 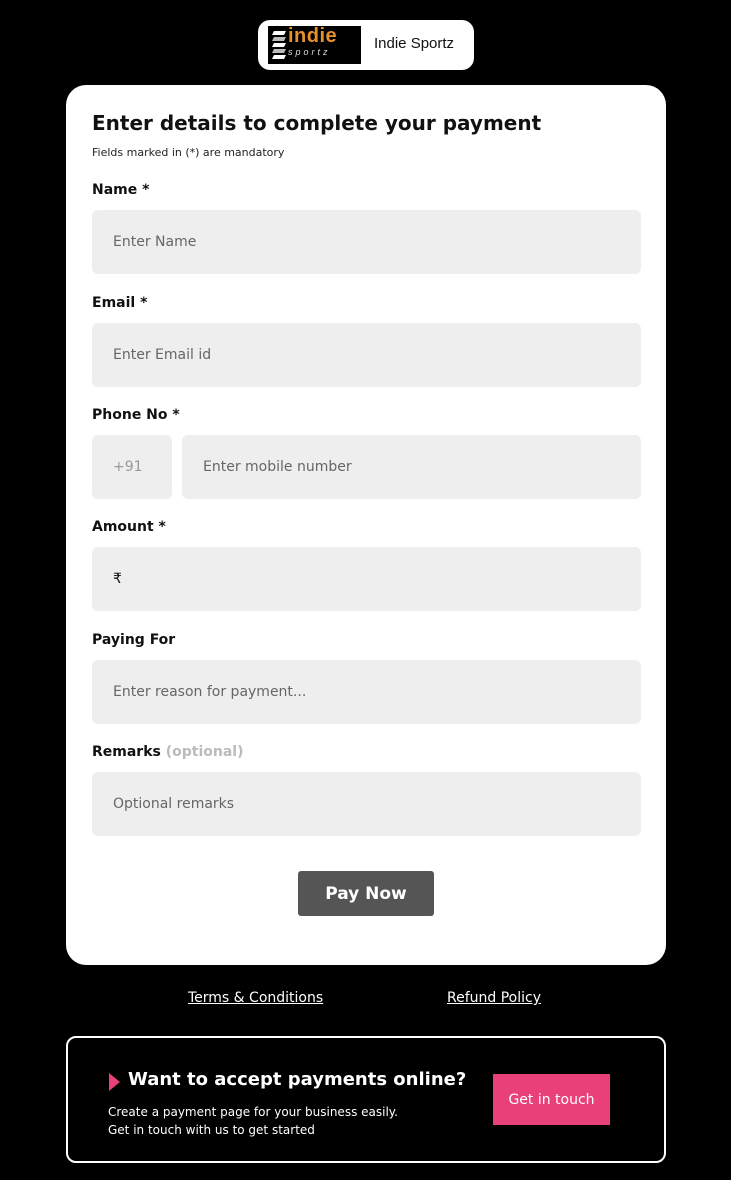 What do you see at coordinates (120, 303) in the screenshot?
I see `email-label: Email *` at bounding box center [120, 303].